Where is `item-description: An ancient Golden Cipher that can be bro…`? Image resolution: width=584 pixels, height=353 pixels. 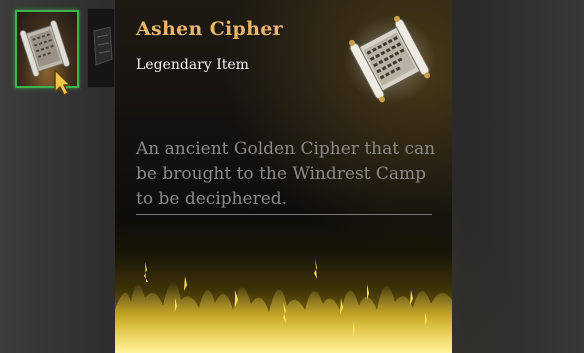
item-description: An ancient Golden Cipher that can be bro… is located at coordinates (286, 174).